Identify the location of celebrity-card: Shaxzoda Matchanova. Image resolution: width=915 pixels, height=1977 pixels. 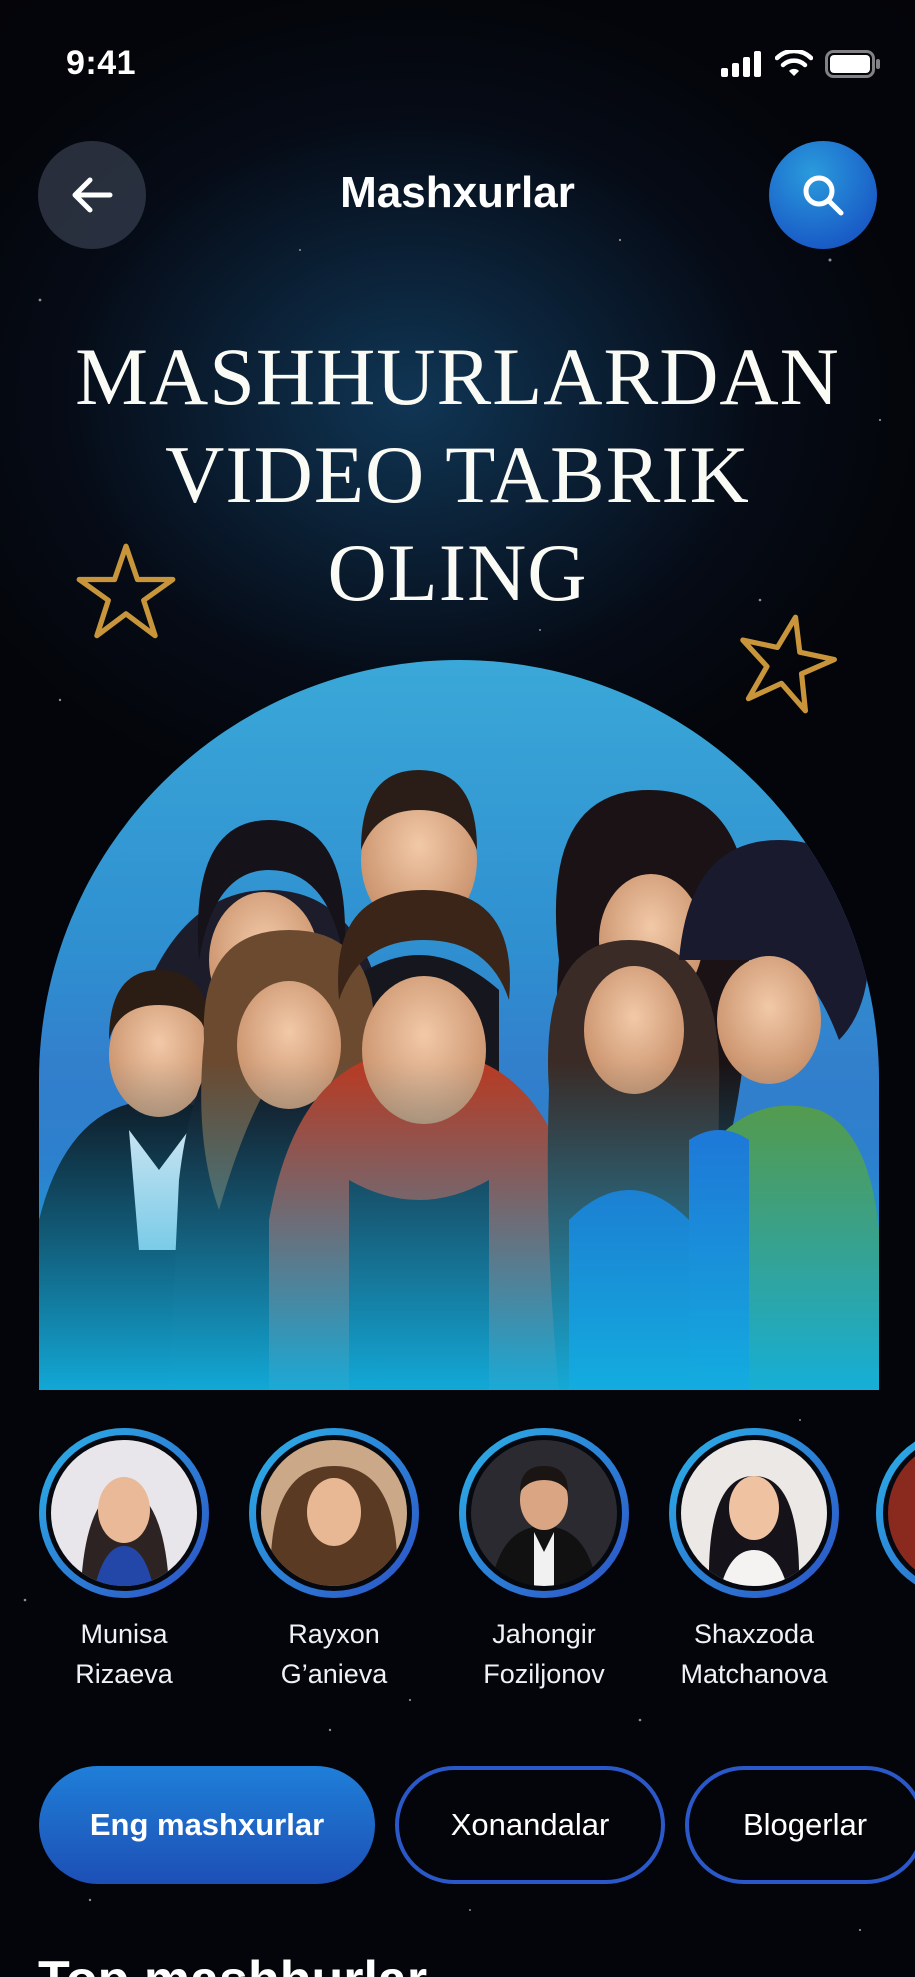
(754, 1561).